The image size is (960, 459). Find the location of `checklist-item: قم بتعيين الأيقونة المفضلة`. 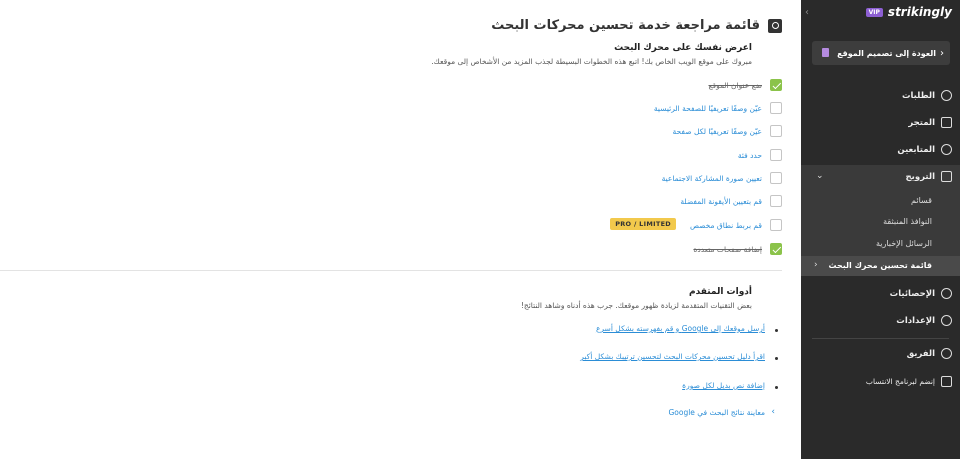

checklist-item: قم بتعيين الأيقونة المفضلة is located at coordinates (731, 201).